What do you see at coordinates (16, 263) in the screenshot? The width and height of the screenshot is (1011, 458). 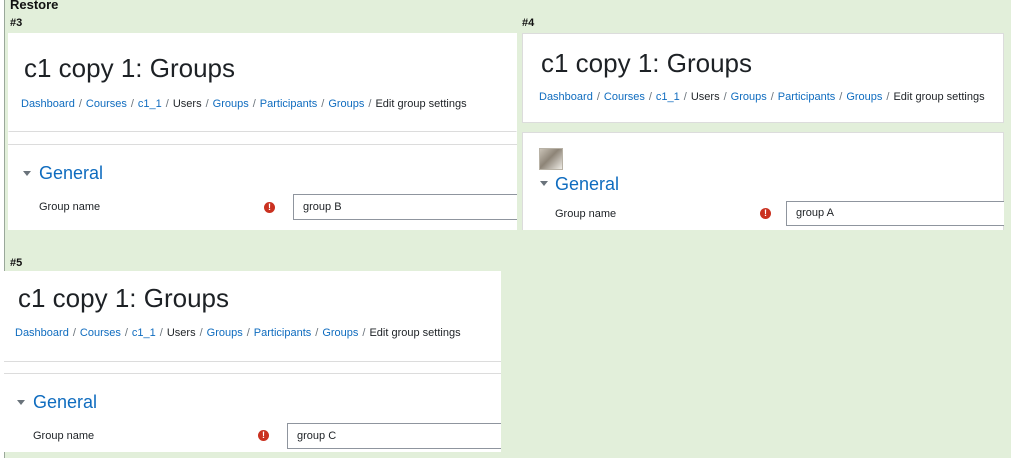 I see `screenshot-label: #5` at bounding box center [16, 263].